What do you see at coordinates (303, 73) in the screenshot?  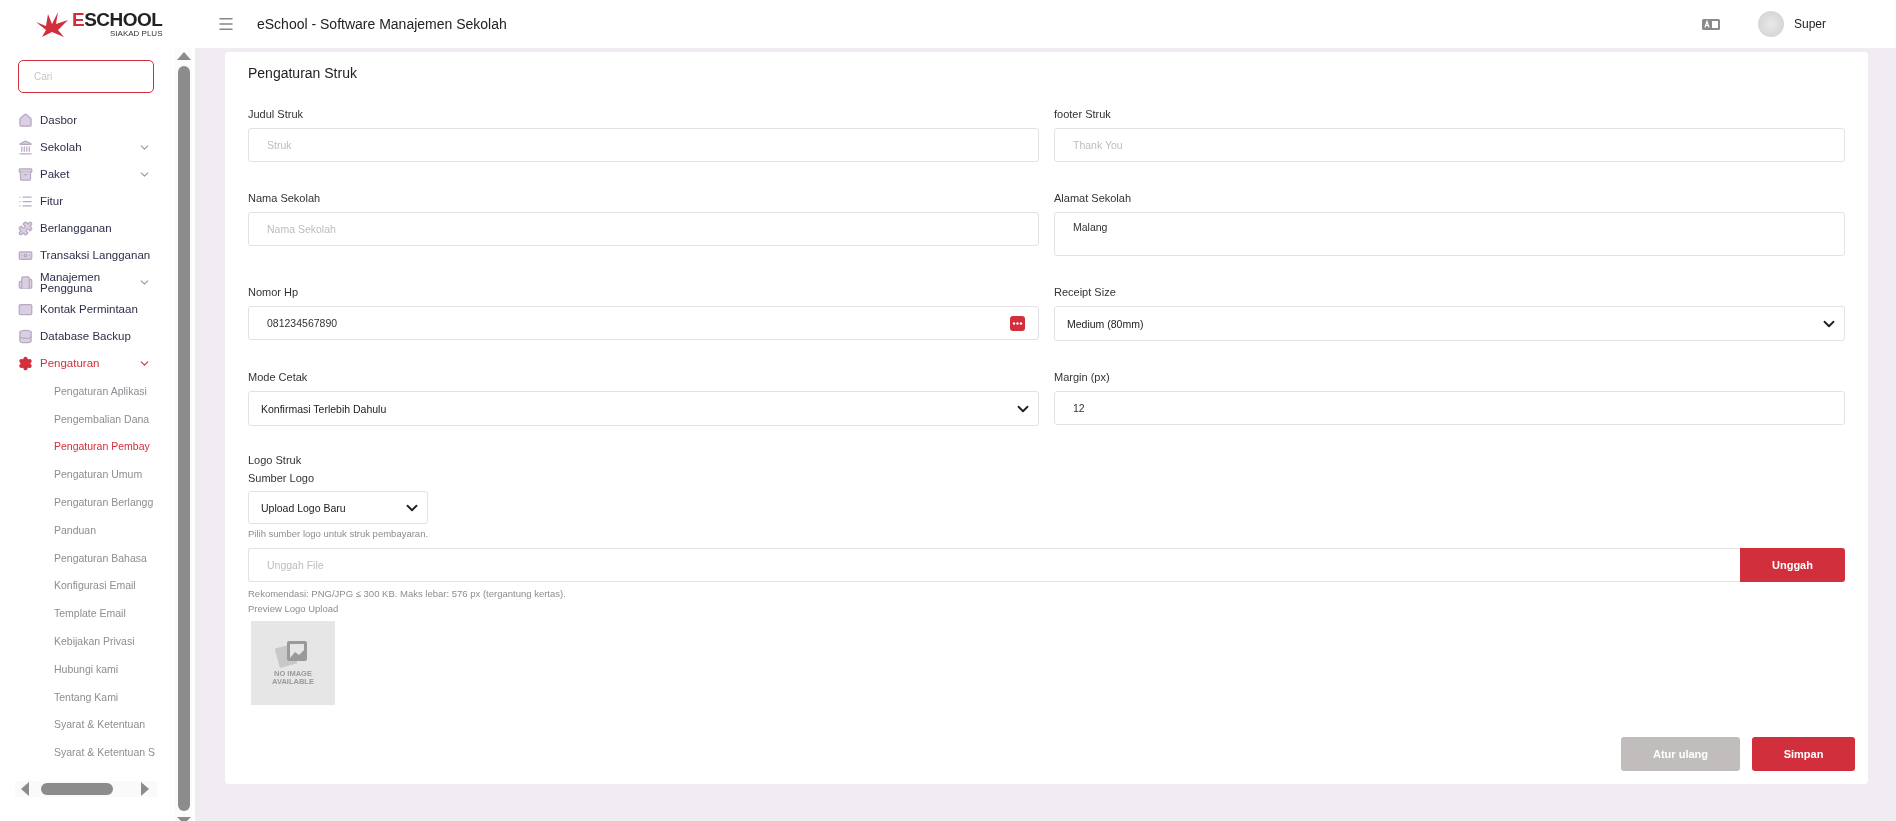 I see `card-title: Pengaturan Struk` at bounding box center [303, 73].